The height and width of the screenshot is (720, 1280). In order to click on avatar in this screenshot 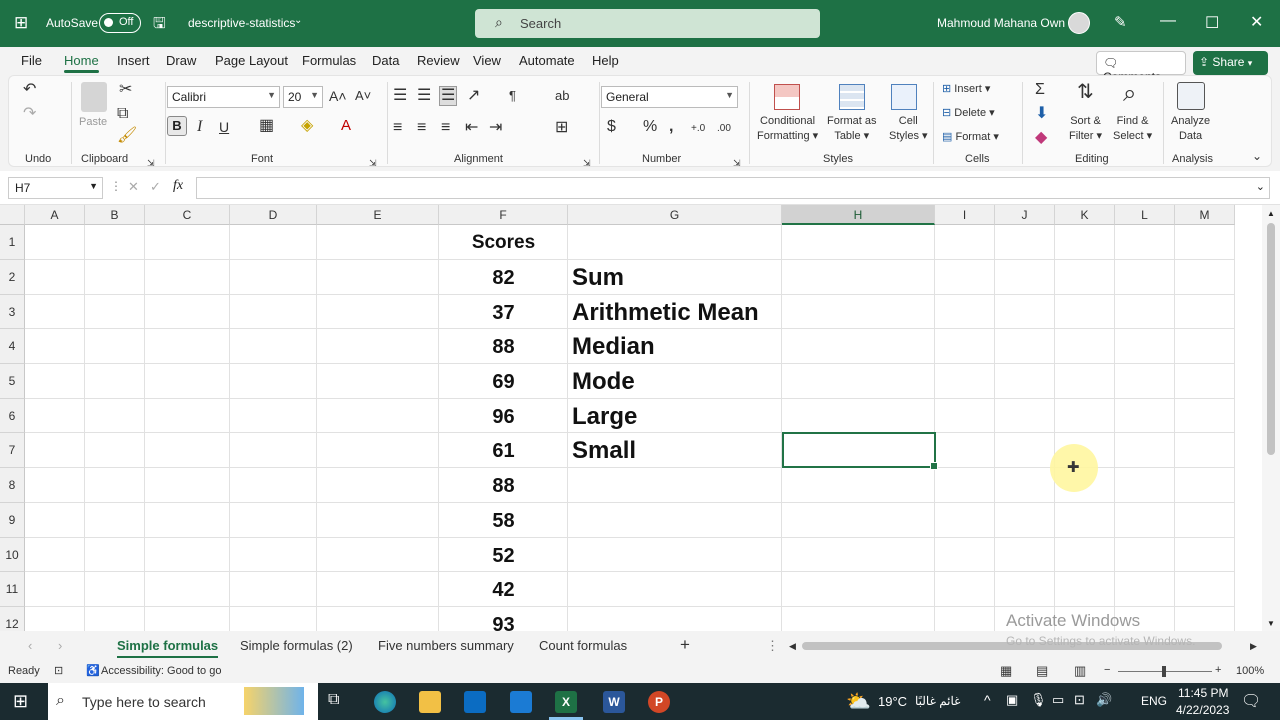, I will do `click(1079, 23)`.